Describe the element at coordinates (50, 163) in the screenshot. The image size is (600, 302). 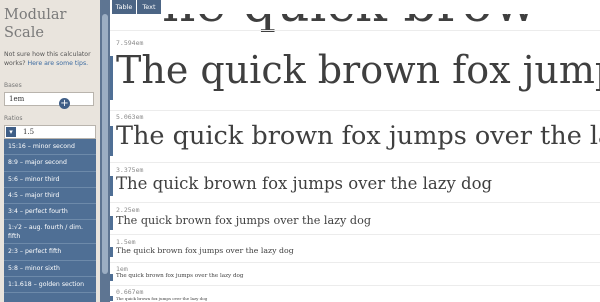
I see `ratio-option: 8:9 – major second` at that location.